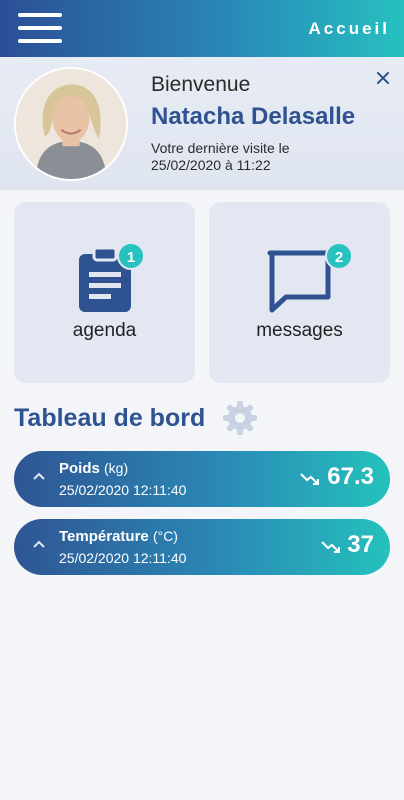  What do you see at coordinates (165, 536) in the screenshot?
I see `metric-unit: (°C)` at bounding box center [165, 536].